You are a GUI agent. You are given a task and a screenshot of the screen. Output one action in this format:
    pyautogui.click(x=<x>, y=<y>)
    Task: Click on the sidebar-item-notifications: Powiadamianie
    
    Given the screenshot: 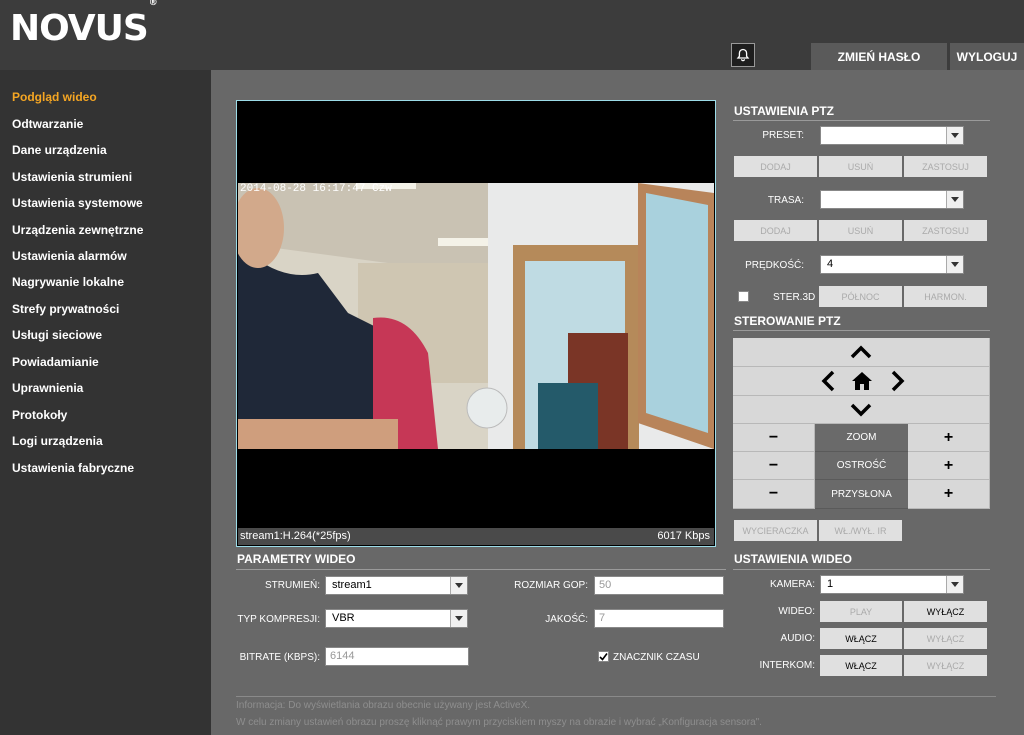 What is the action you would take?
    pyautogui.click(x=55, y=362)
    